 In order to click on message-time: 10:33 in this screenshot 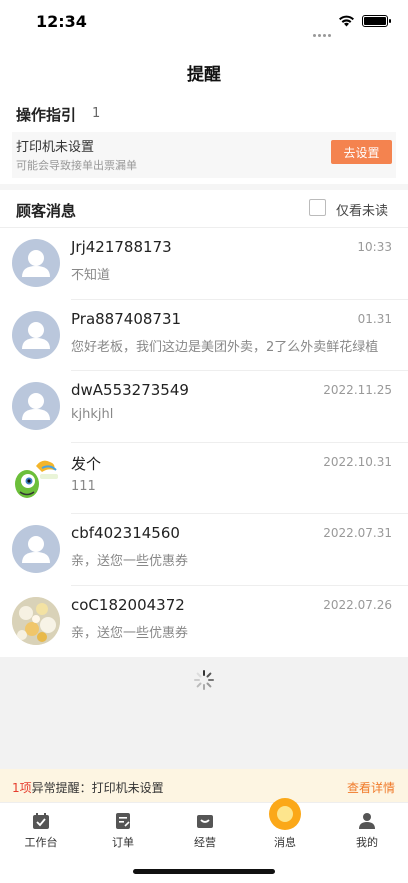, I will do `click(374, 247)`.